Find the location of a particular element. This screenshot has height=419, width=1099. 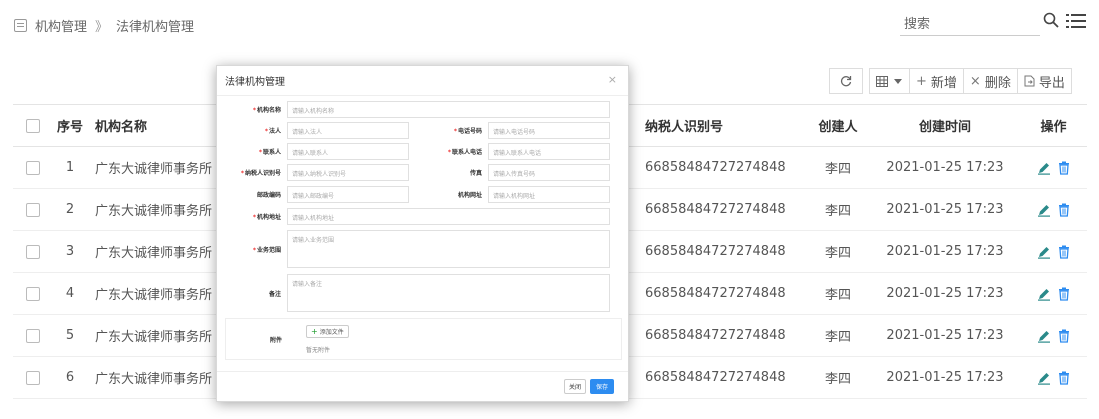

fax-input: 请输入传真号码 is located at coordinates (549, 172).